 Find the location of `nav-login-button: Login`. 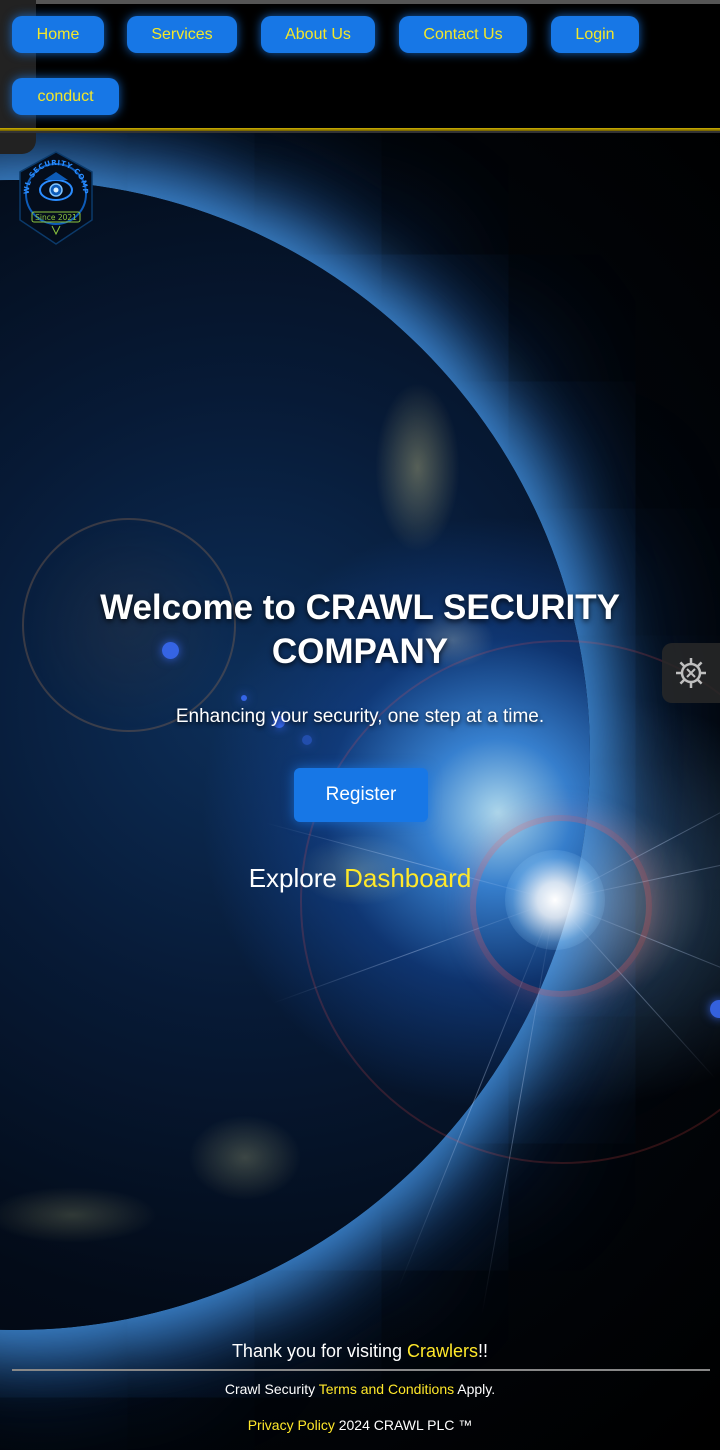

nav-login-button: Login is located at coordinates (595, 34).